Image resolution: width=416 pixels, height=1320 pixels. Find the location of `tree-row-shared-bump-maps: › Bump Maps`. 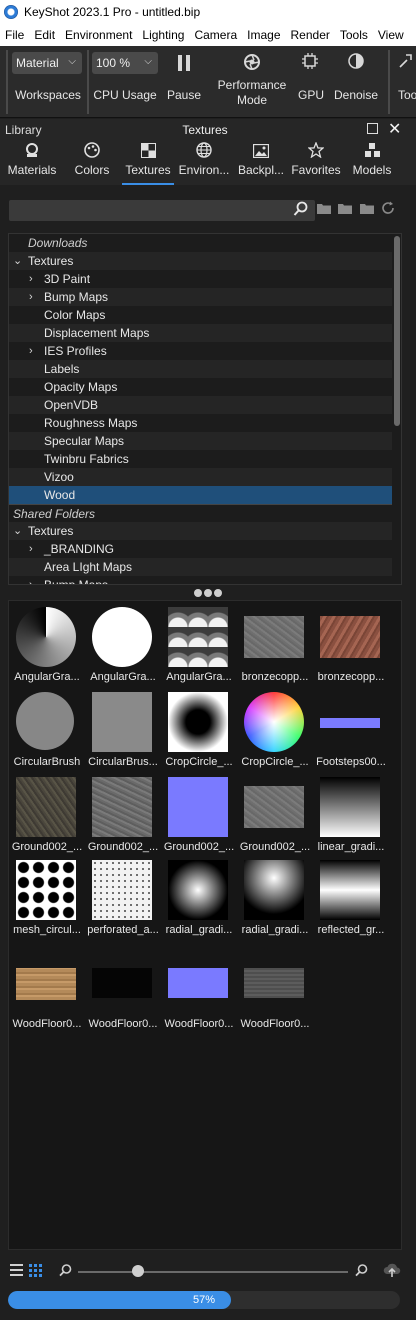

tree-row-shared-bump-maps: › Bump Maps is located at coordinates (200, 580).